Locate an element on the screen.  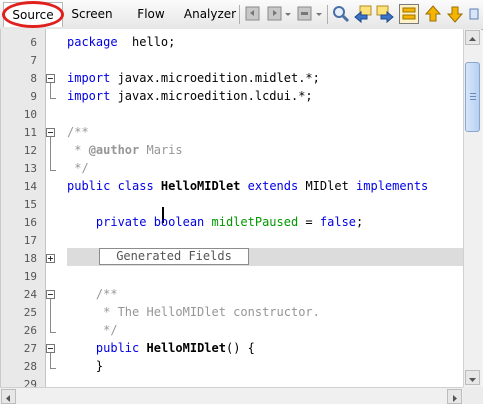
code-token: = is located at coordinates (309, 222).